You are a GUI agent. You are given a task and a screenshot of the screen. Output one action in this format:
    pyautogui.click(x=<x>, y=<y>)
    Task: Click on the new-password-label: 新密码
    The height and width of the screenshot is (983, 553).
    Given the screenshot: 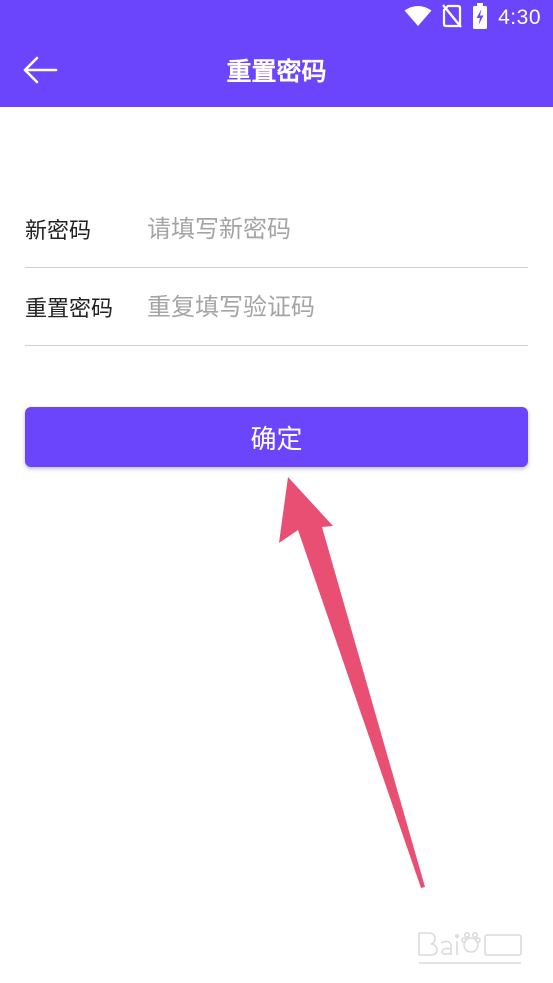 What is the action you would take?
    pyautogui.click(x=58, y=231)
    